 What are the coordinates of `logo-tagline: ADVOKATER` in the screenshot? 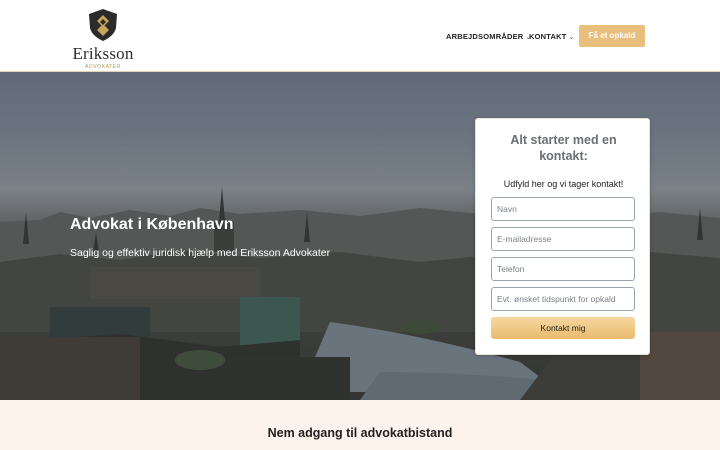 It's located at (103, 67).